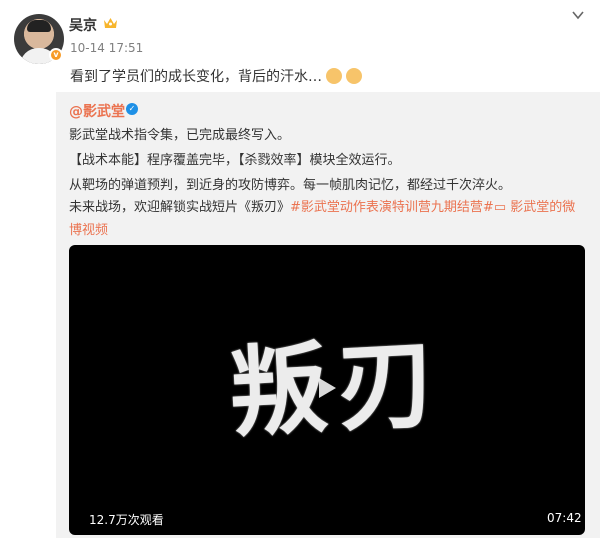  Describe the element at coordinates (88, 228) in the screenshot. I see `weibo-video-link-cont: 博视频` at that location.